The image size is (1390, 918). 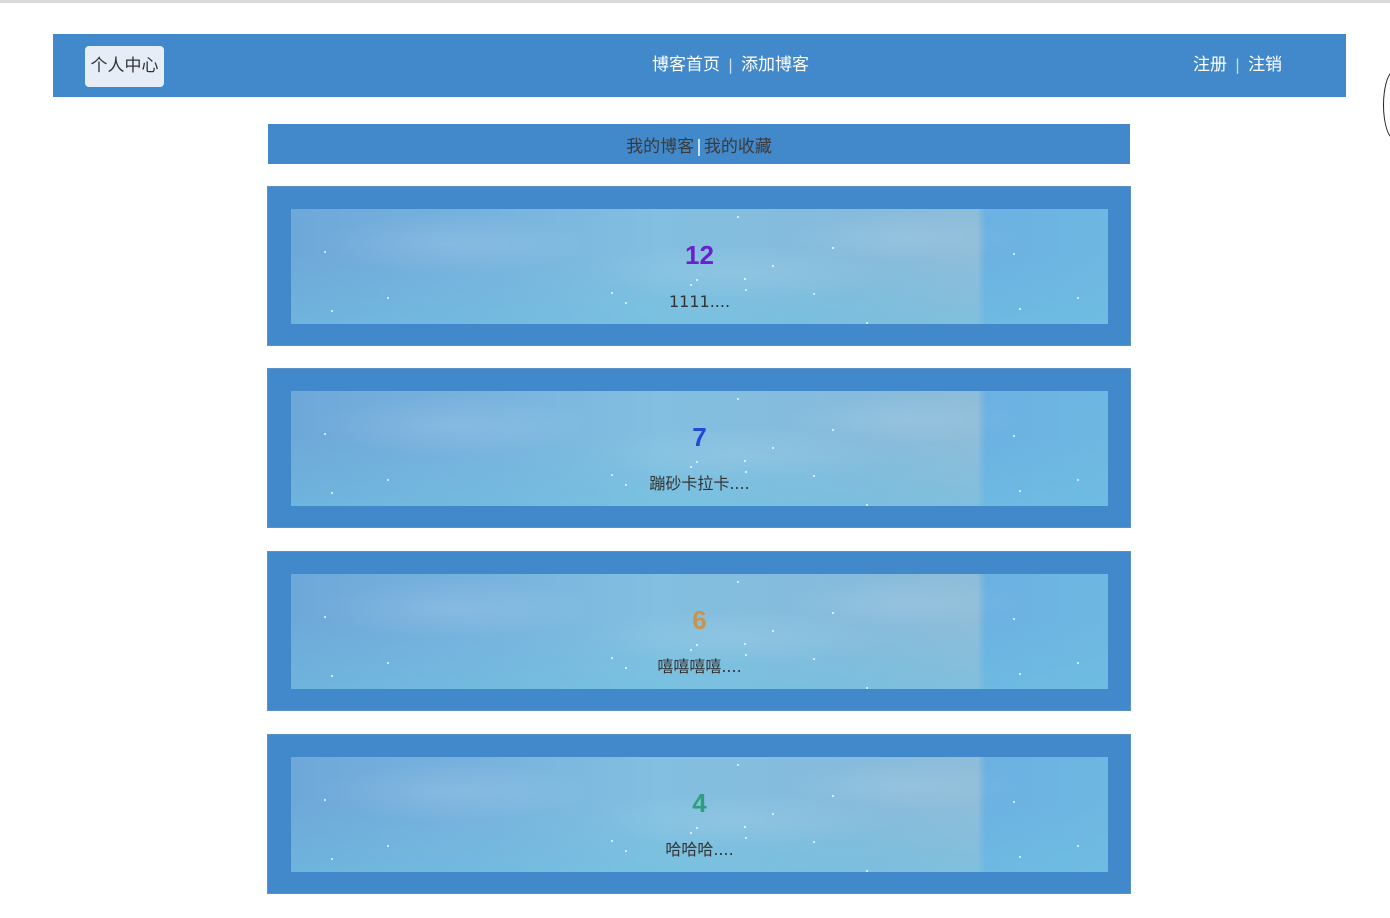 I want to click on tab-my-favorites: 我的收藏, so click(x=738, y=147).